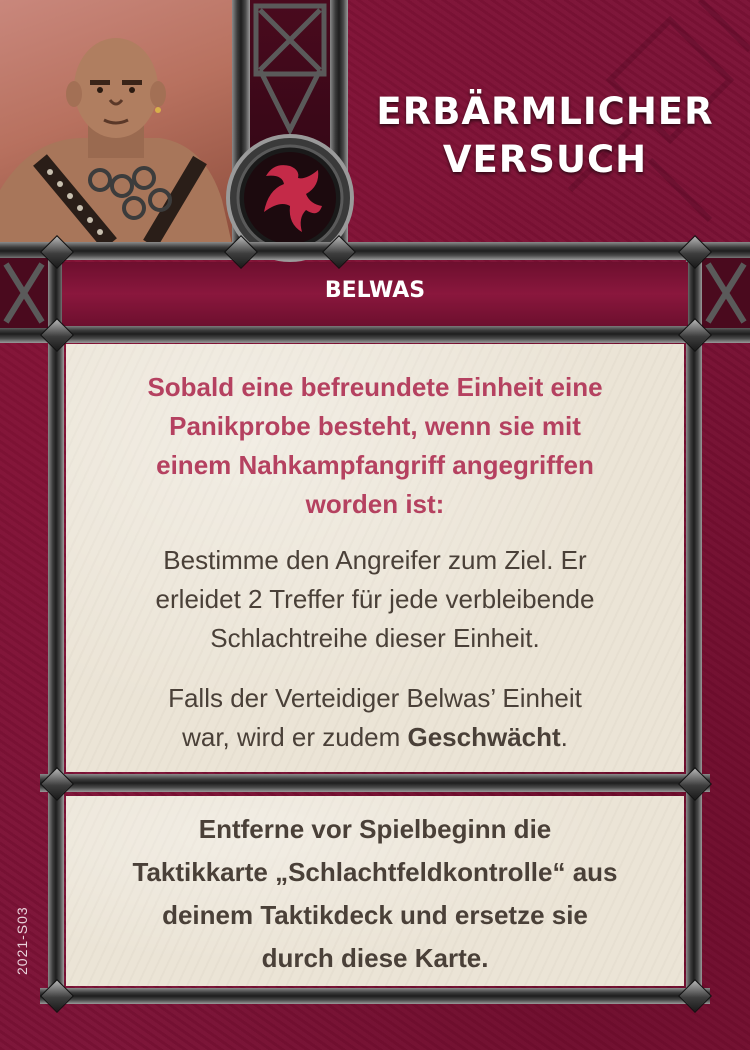  I want to click on character-name: BELWAS, so click(375, 290).